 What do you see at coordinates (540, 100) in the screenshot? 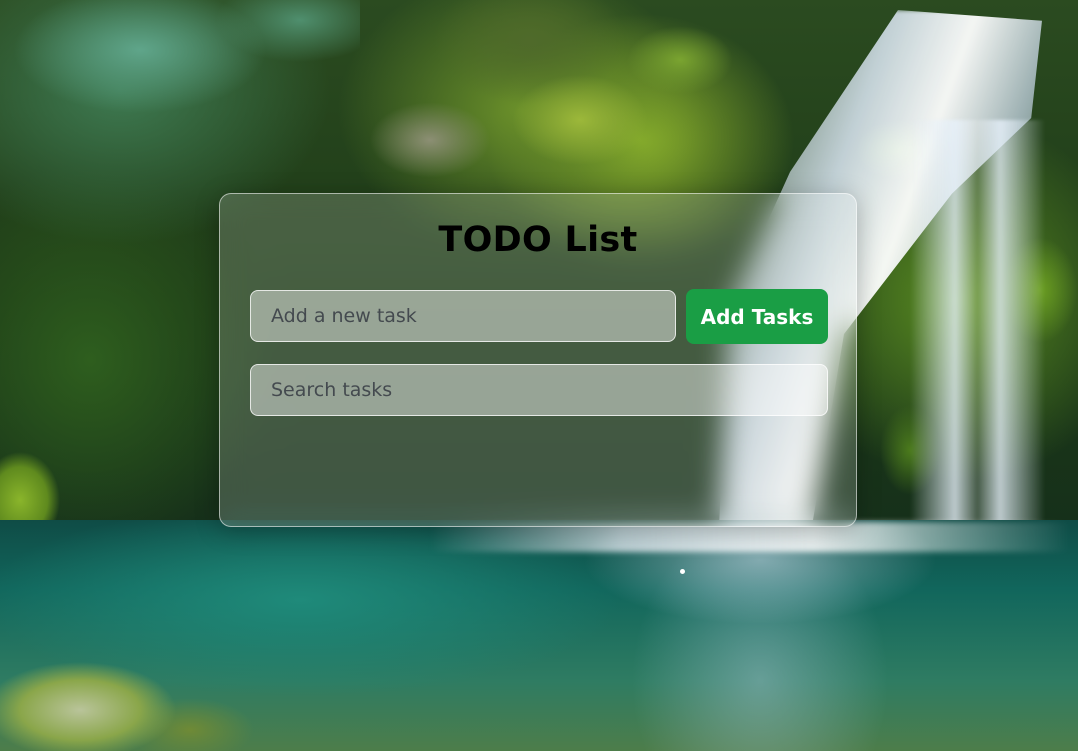
I see `mossy-rocks` at bounding box center [540, 100].